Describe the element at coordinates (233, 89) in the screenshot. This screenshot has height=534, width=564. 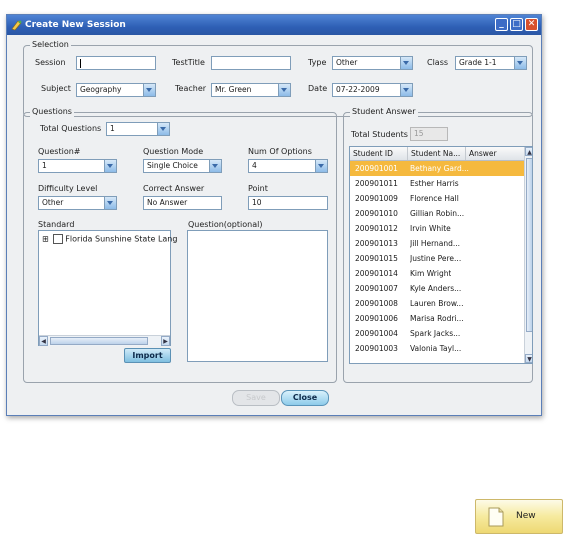
I see `teacher-value: Mr. Green` at that location.